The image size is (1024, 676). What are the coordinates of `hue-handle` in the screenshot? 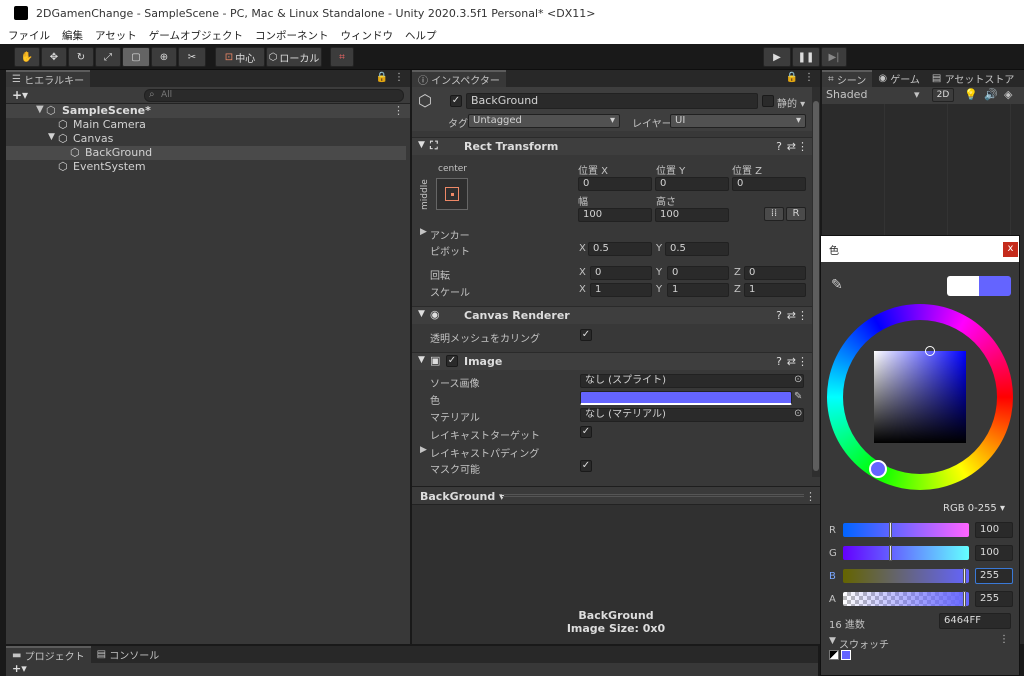 It's located at (878, 469).